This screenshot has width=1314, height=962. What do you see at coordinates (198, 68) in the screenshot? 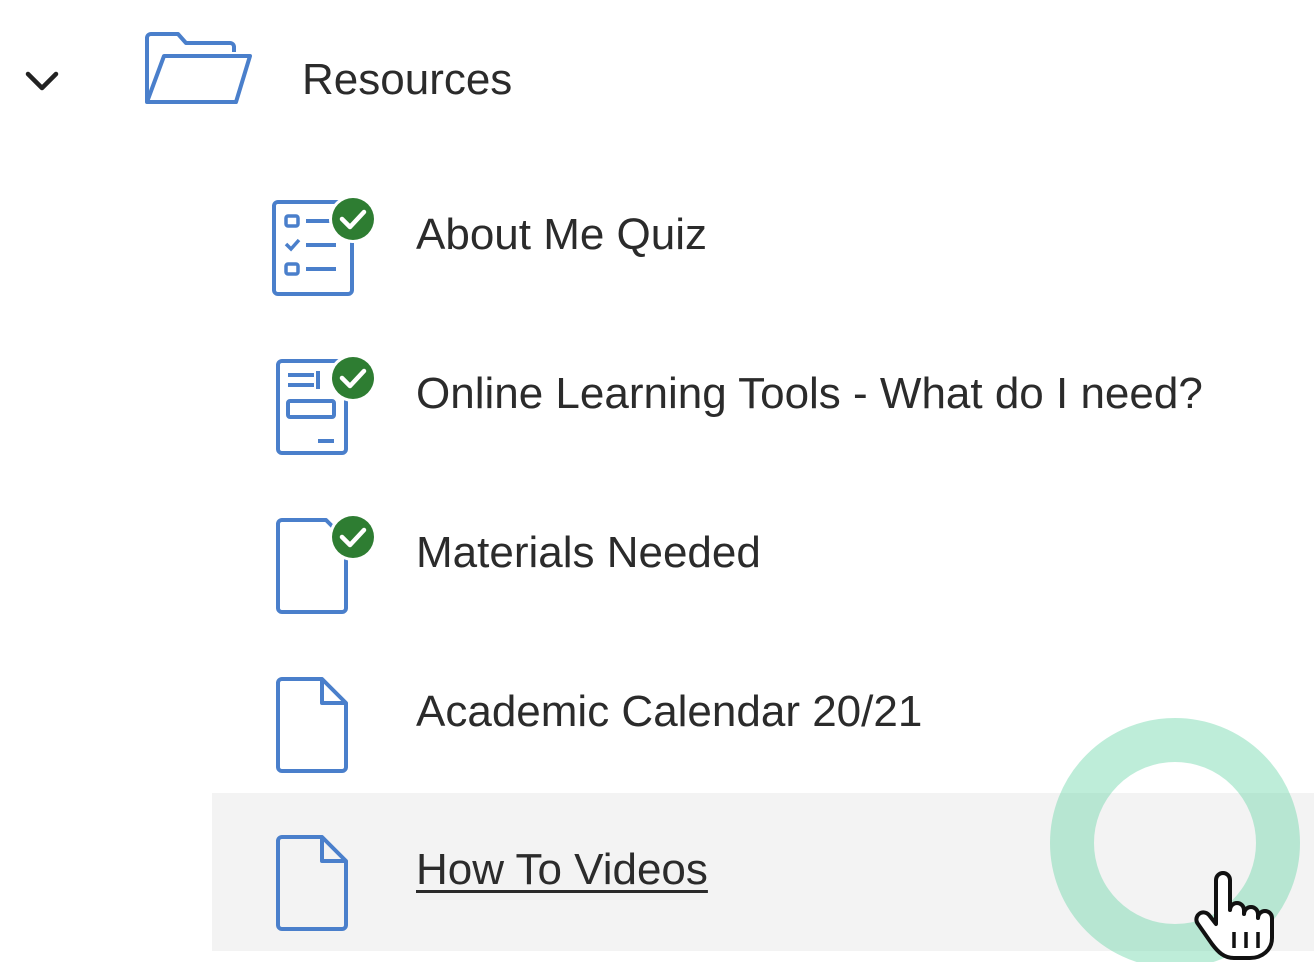
I see `folder-open-icon` at bounding box center [198, 68].